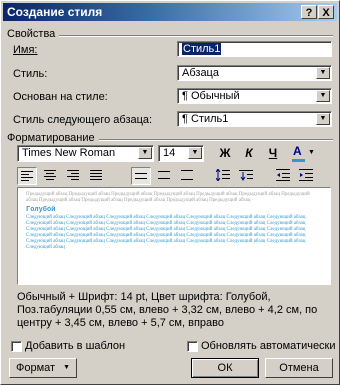 This screenshot has height=385, width=340. Describe the element at coordinates (211, 96) in the screenshot. I see `based-on-value: ¶ Обычный` at that location.